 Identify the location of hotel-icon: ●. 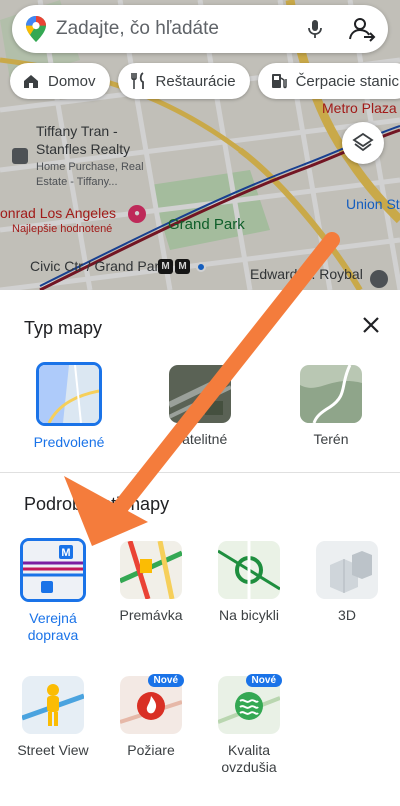
(137, 214).